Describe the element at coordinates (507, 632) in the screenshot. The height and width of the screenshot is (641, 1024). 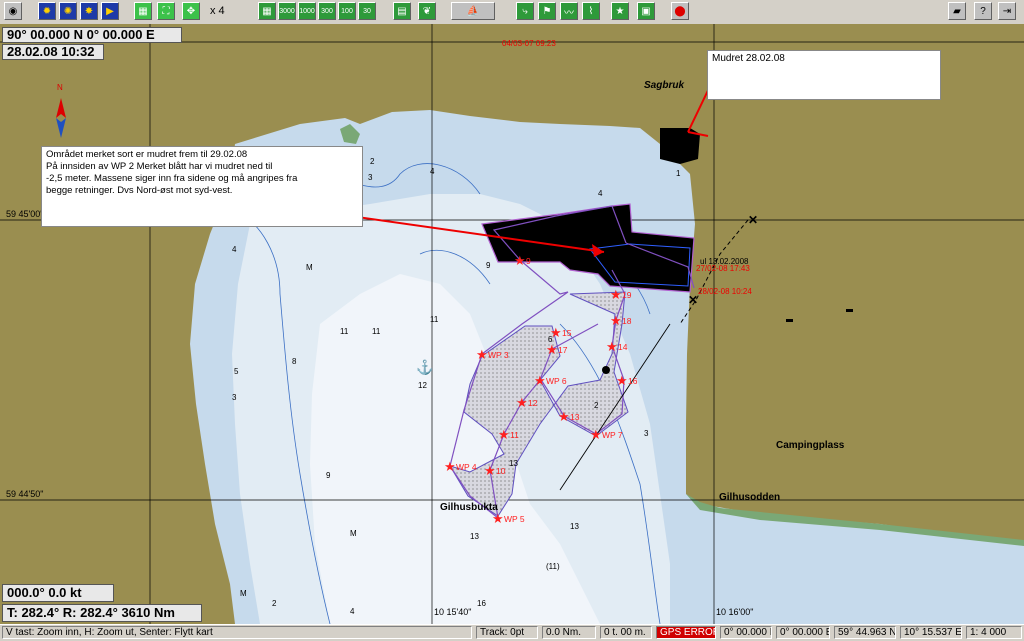
I see `status-track: Track: 0pt` at that location.